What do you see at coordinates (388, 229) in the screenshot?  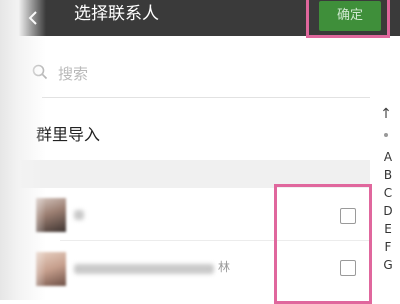 I see `index-letter-e: E` at bounding box center [388, 229].